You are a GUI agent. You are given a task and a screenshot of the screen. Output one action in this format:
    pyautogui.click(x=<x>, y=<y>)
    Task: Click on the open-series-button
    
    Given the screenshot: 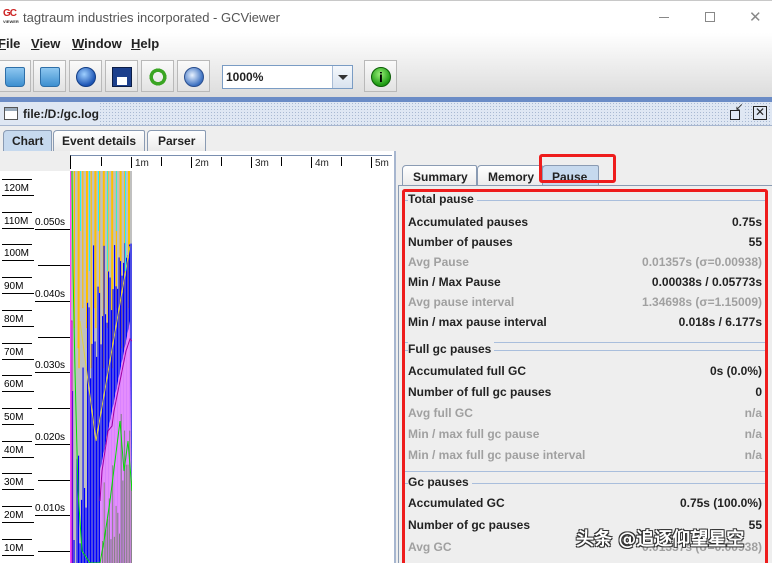 What is the action you would take?
    pyautogui.click(x=49, y=76)
    